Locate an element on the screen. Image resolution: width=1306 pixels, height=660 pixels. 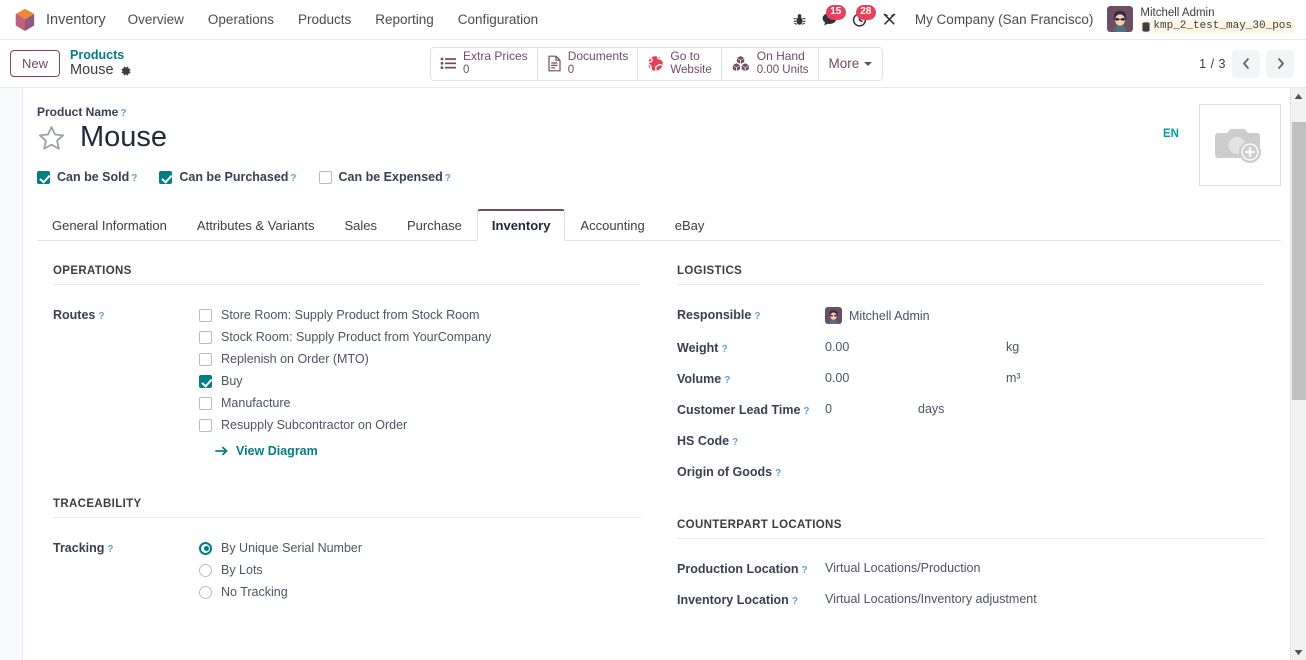
route-option-manufacture: Manufacture is located at coordinates (345, 403).